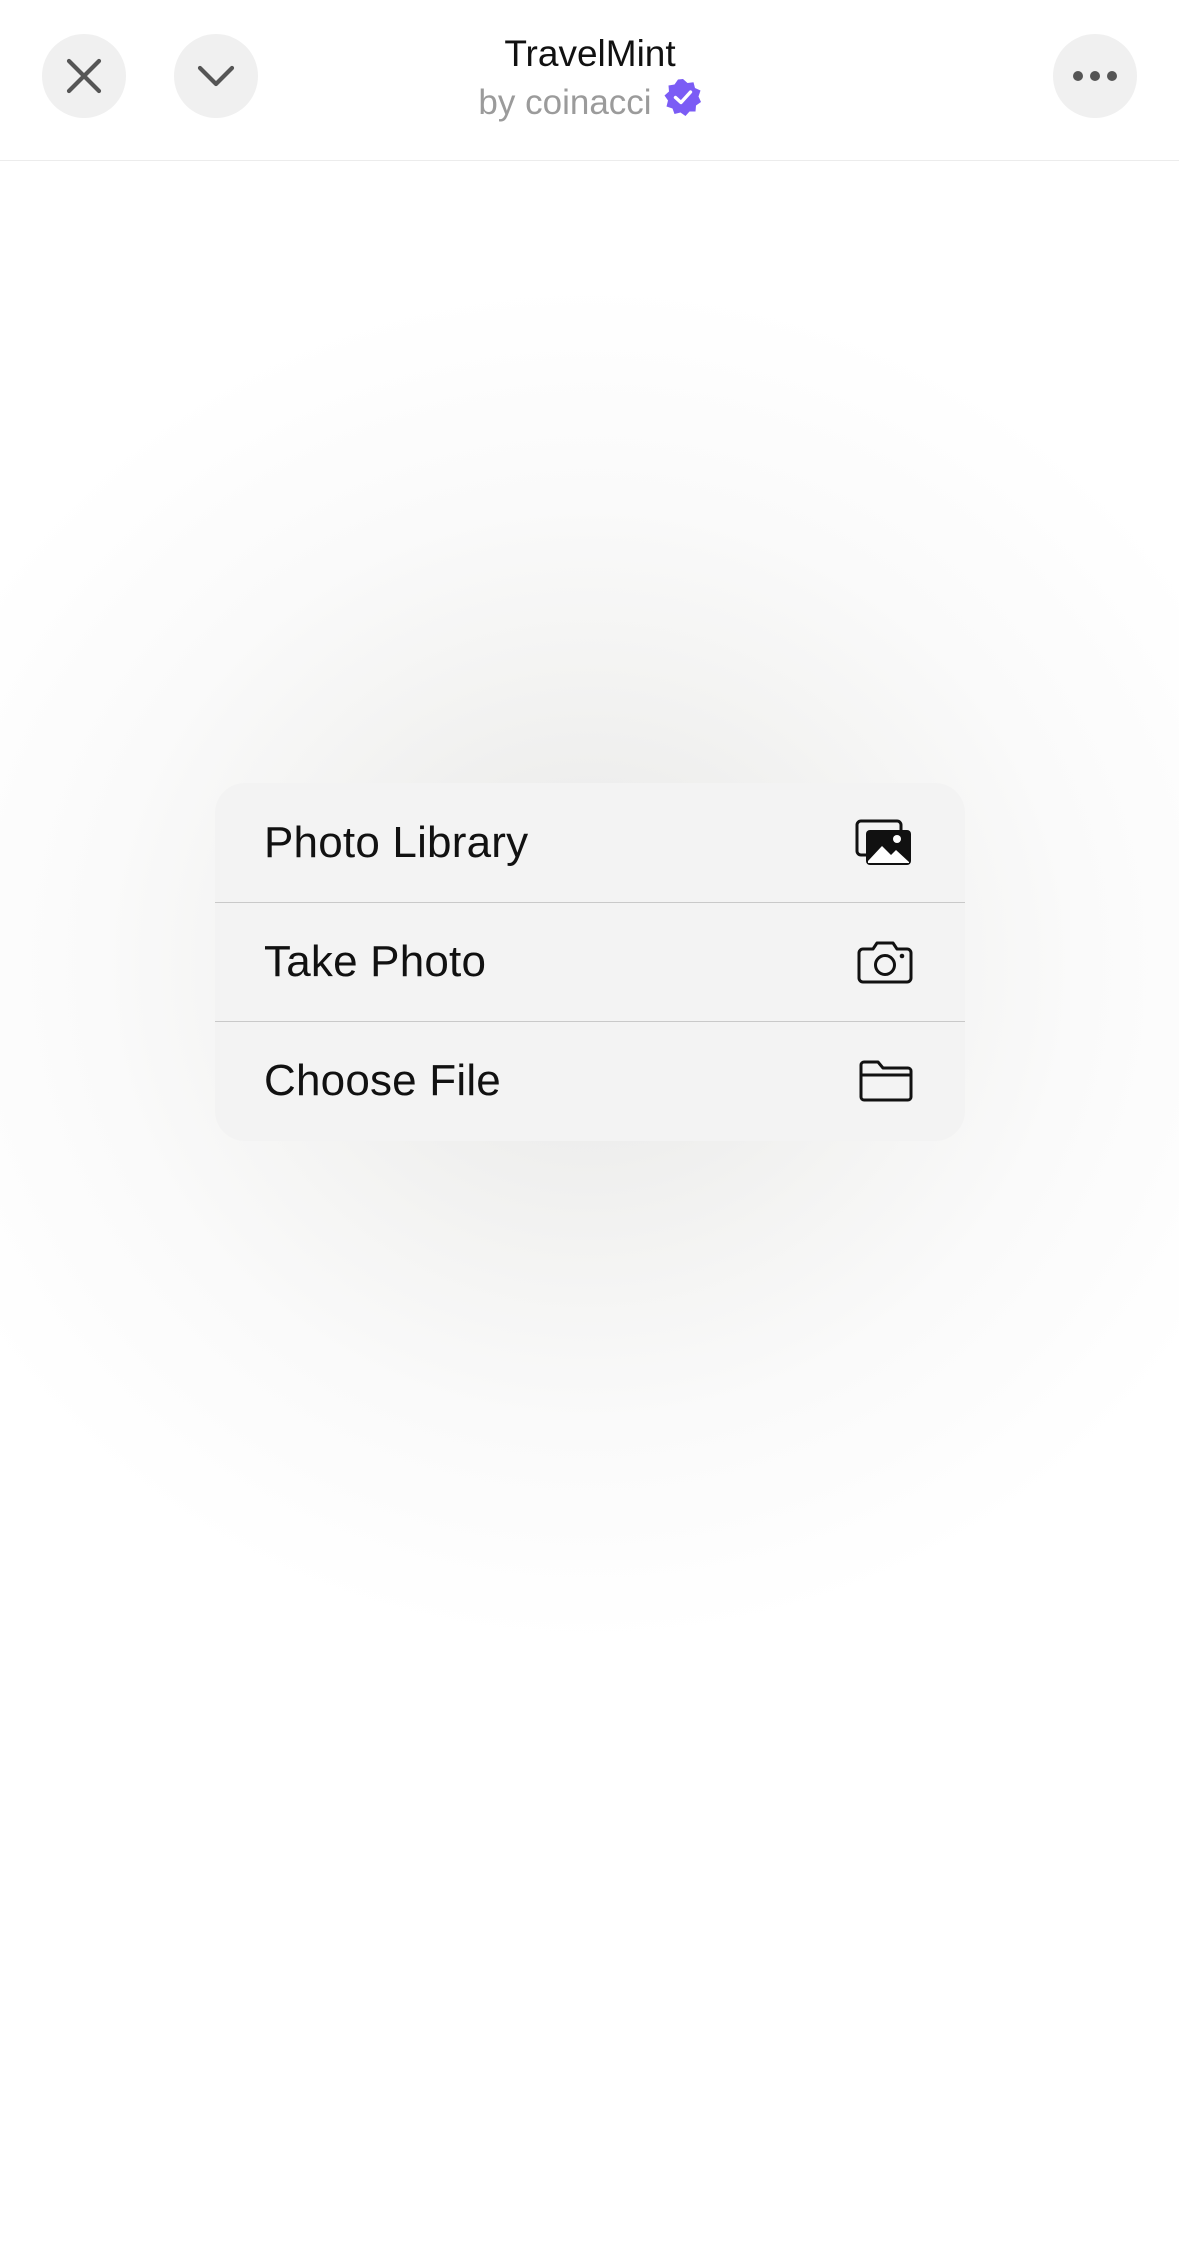 The width and height of the screenshot is (1179, 2263). Describe the element at coordinates (565, 102) in the screenshot. I see `developer-name: by coinacci` at that location.